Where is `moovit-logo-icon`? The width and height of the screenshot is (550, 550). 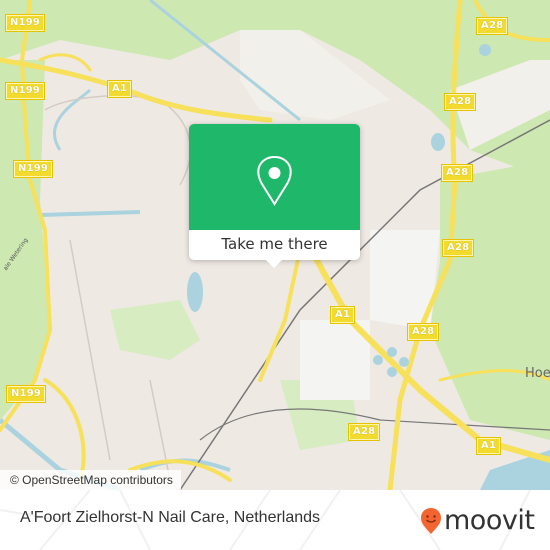 moovit-logo-icon is located at coordinates (431, 521).